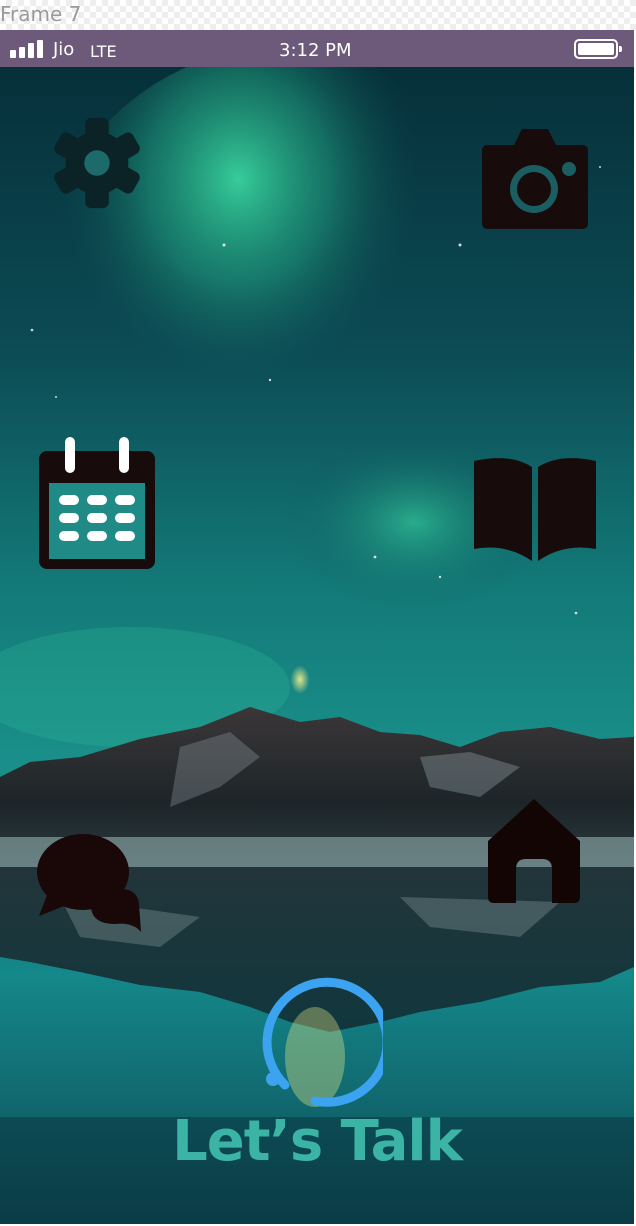 The width and height of the screenshot is (636, 1226). Describe the element at coordinates (103, 51) in the screenshot. I see `network-type: LTE` at that location.